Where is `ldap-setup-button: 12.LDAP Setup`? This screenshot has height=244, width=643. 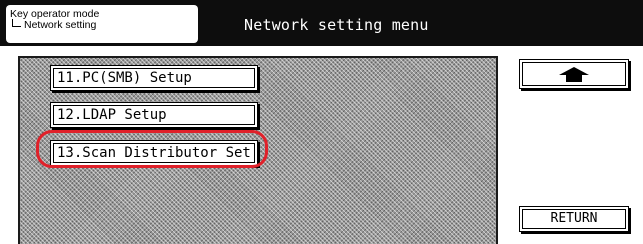 ldap-setup-button: 12.LDAP Setup is located at coordinates (154, 115).